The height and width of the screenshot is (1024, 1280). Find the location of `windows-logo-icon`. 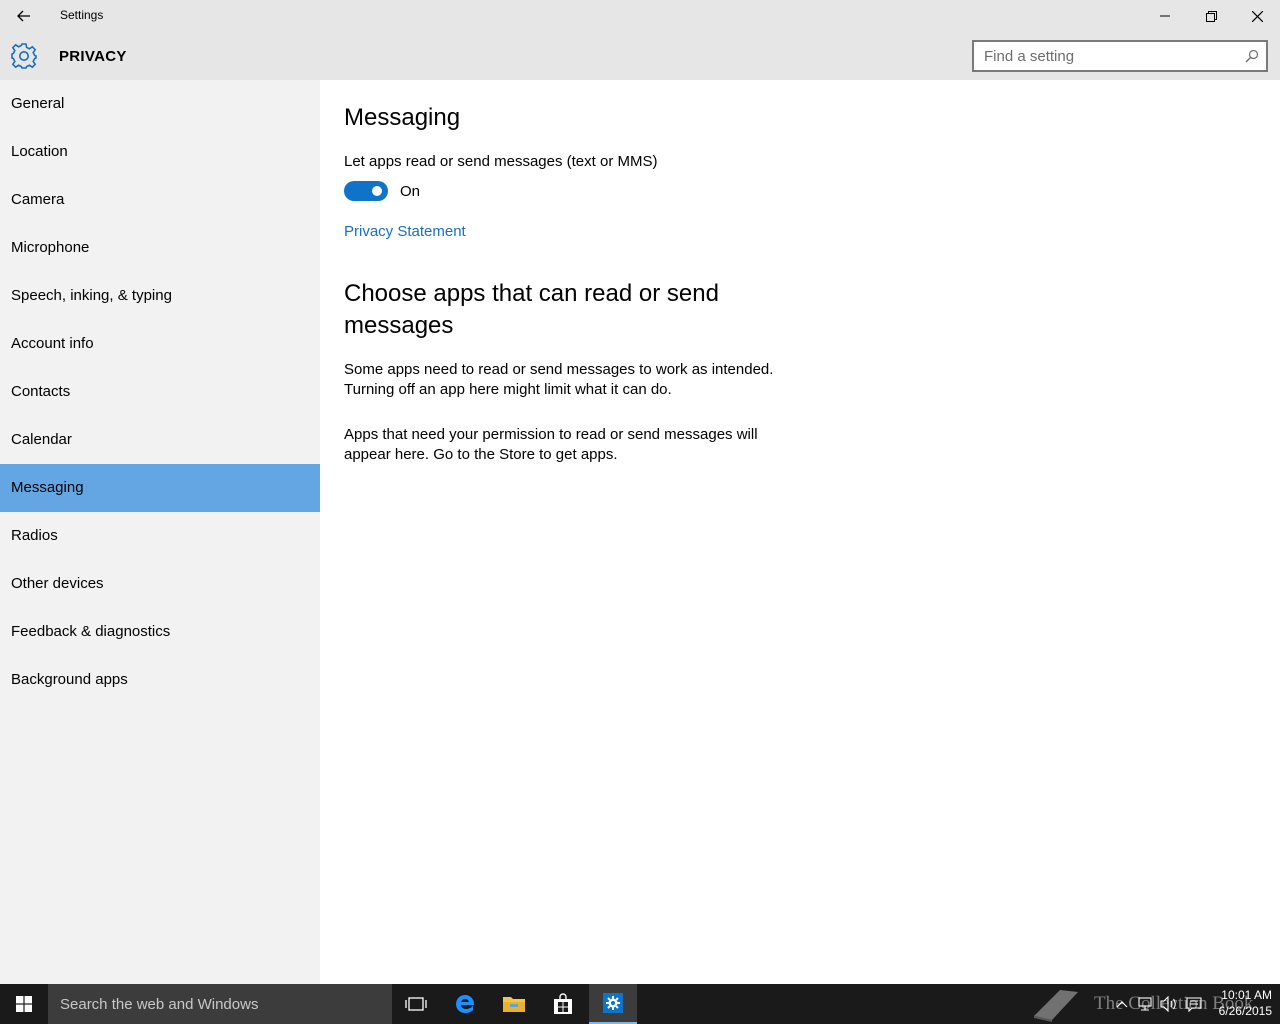

windows-logo-icon is located at coordinates (24, 1004).